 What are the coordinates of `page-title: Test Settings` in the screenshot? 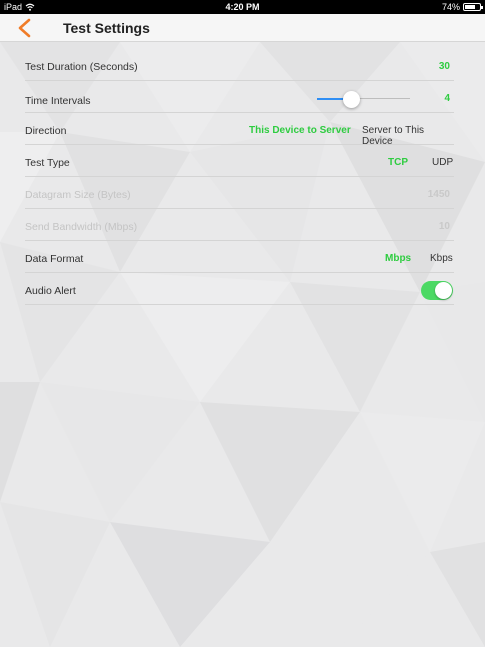 It's located at (106, 28).